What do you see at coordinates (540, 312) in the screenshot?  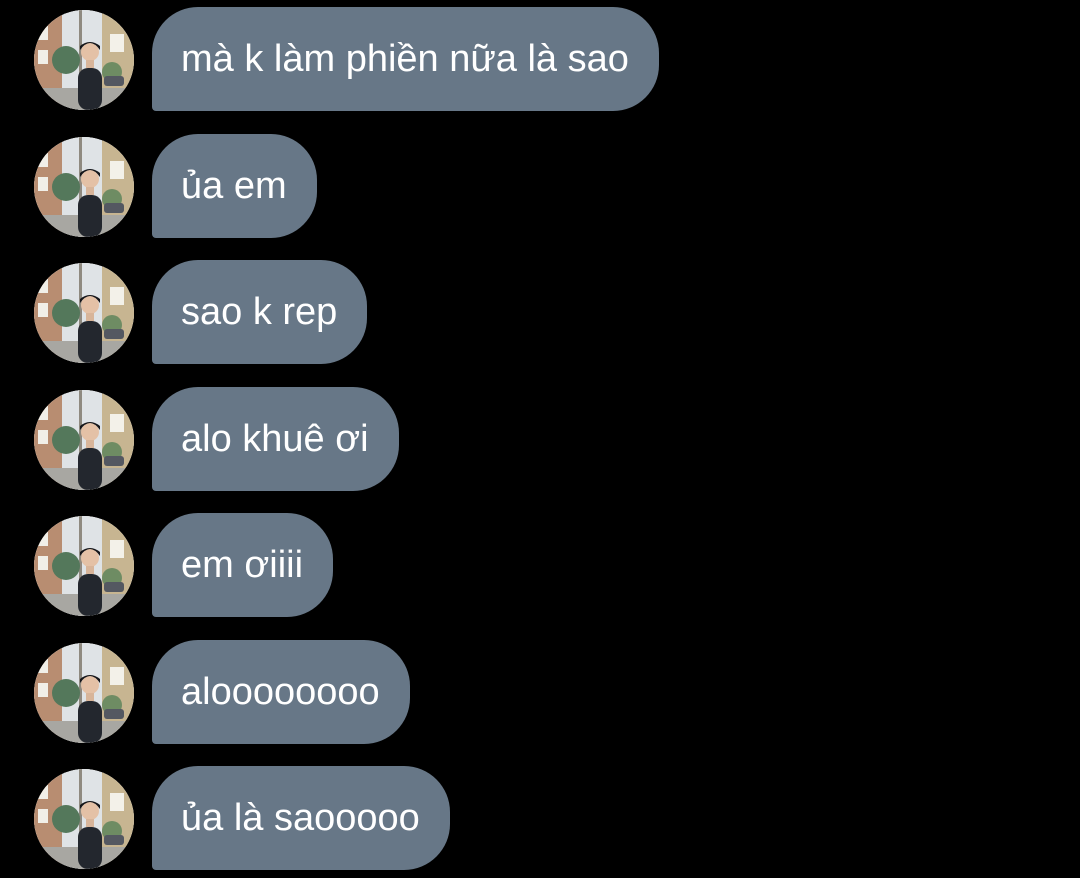 I see `message-row: sao k rep` at bounding box center [540, 312].